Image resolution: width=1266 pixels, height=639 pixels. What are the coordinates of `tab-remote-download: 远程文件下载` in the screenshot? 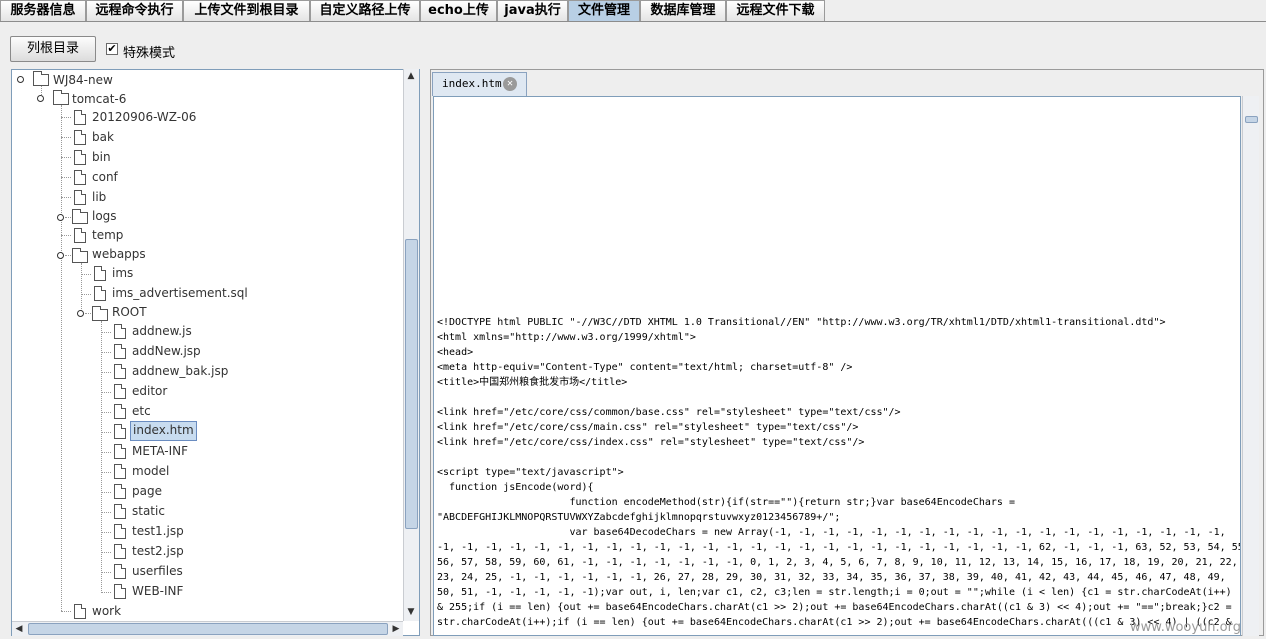 It's located at (775, 10).